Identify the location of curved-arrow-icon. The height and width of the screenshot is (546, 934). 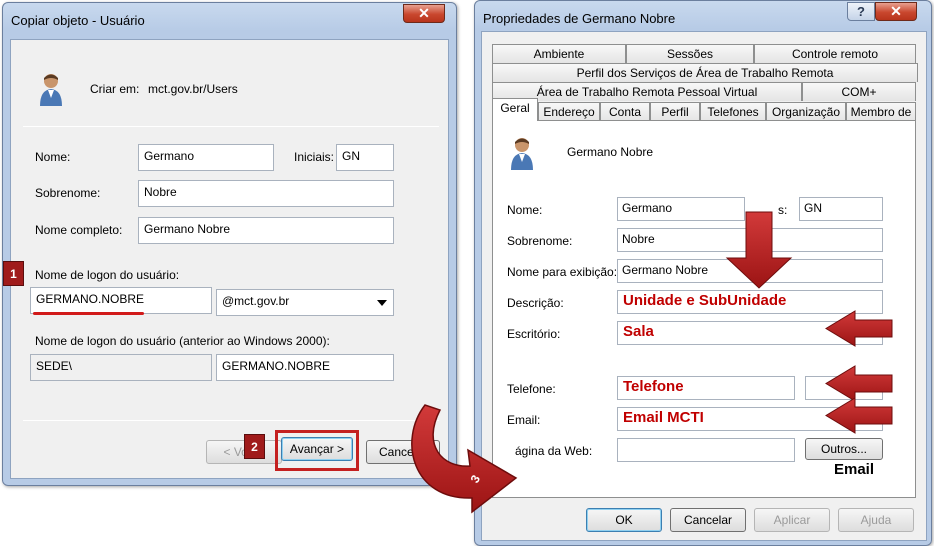
(464, 459).